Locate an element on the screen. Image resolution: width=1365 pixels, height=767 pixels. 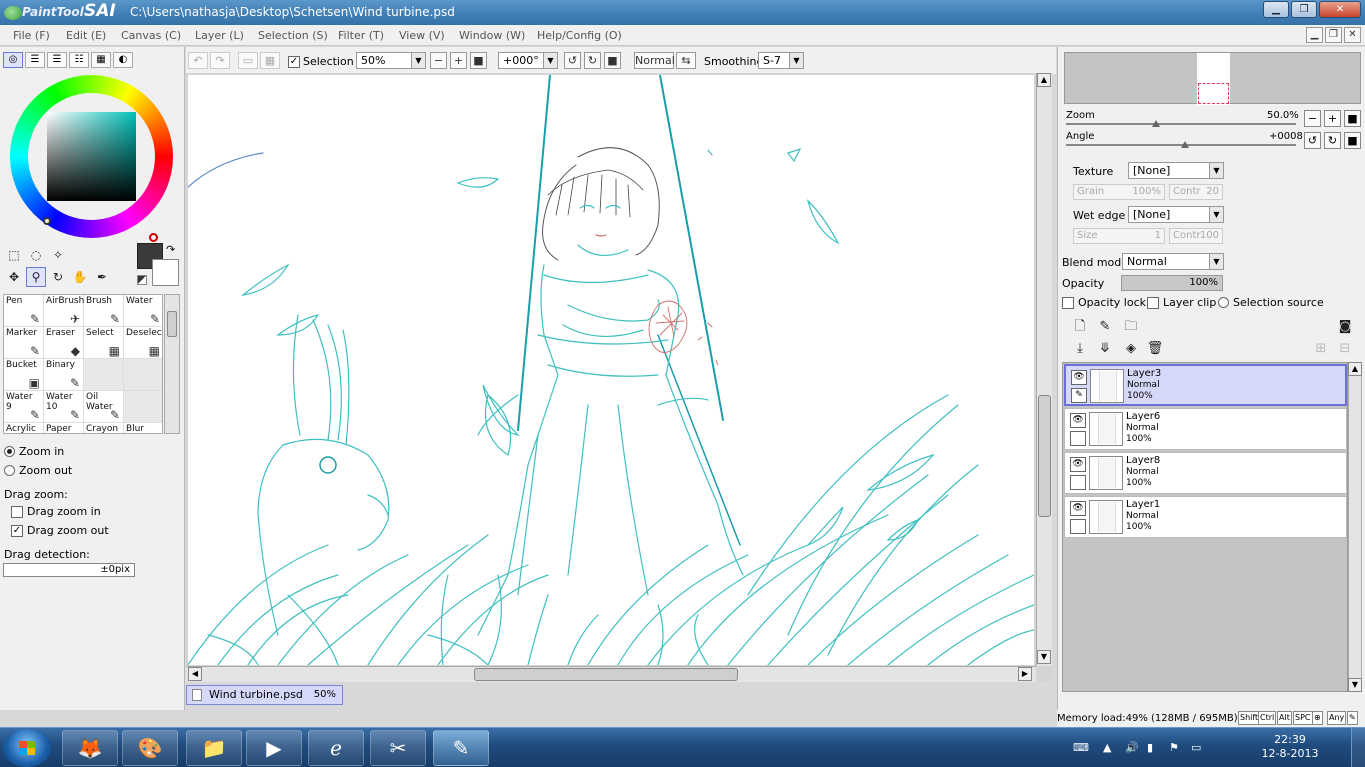
menu-filter: Filter (T) is located at coordinates (361, 35).